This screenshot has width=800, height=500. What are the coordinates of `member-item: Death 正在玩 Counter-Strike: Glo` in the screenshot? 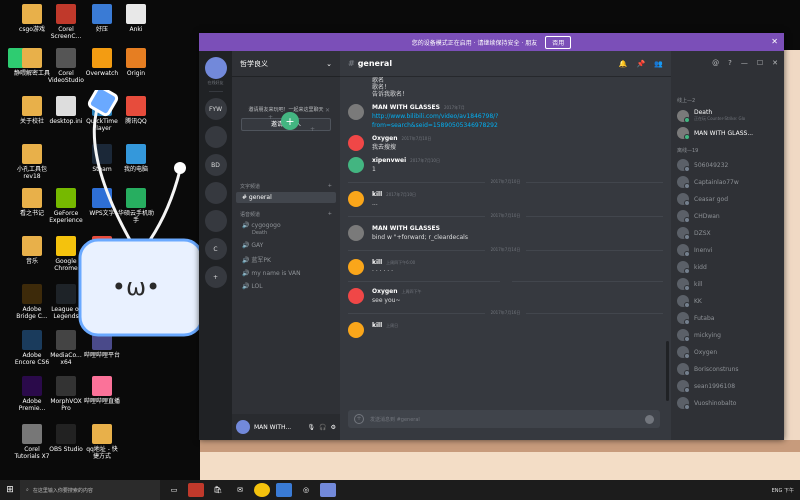 It's located at (727, 116).